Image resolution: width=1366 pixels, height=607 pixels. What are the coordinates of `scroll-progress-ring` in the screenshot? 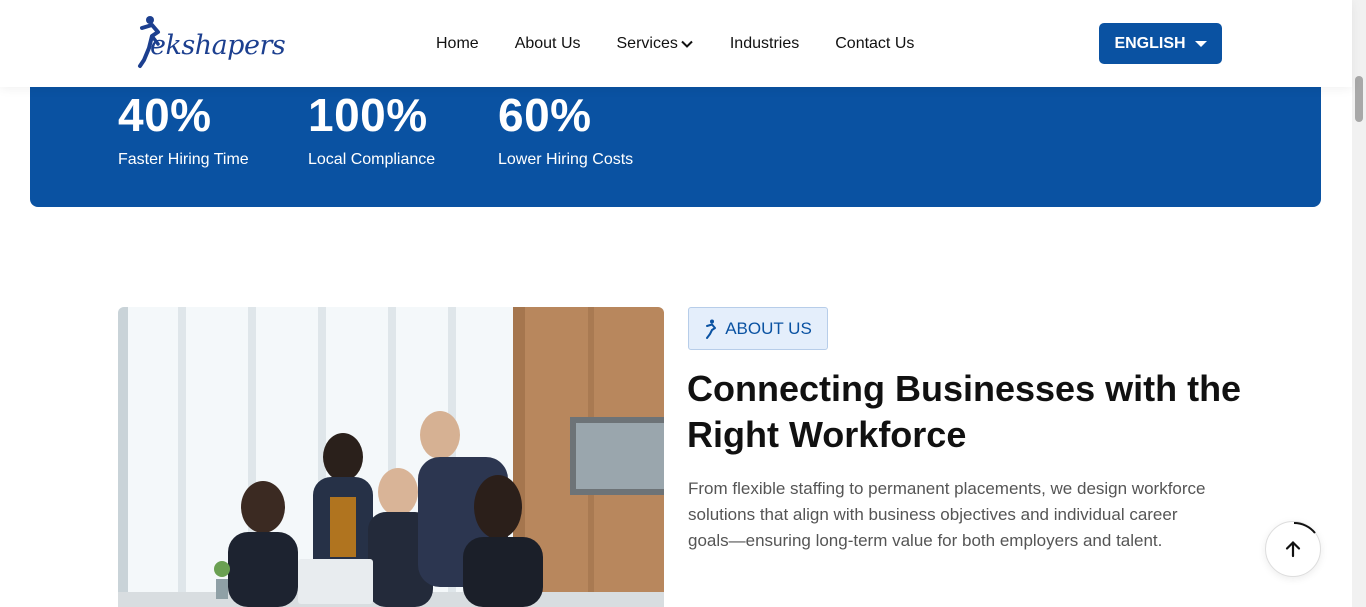 It's located at (1304, 527).